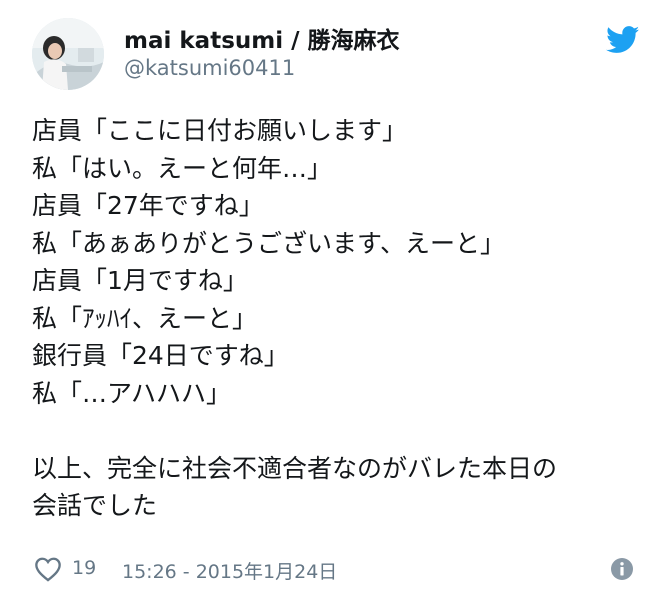  What do you see at coordinates (622, 569) in the screenshot?
I see `info-icon` at bounding box center [622, 569].